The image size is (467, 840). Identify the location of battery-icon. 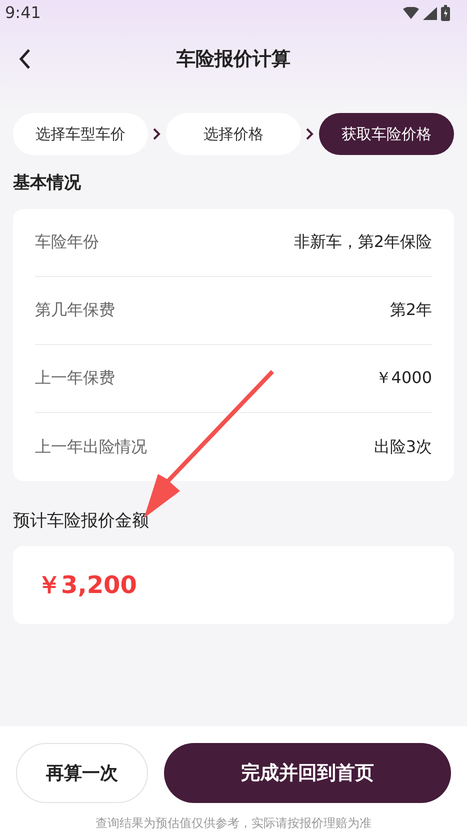
(445, 13).